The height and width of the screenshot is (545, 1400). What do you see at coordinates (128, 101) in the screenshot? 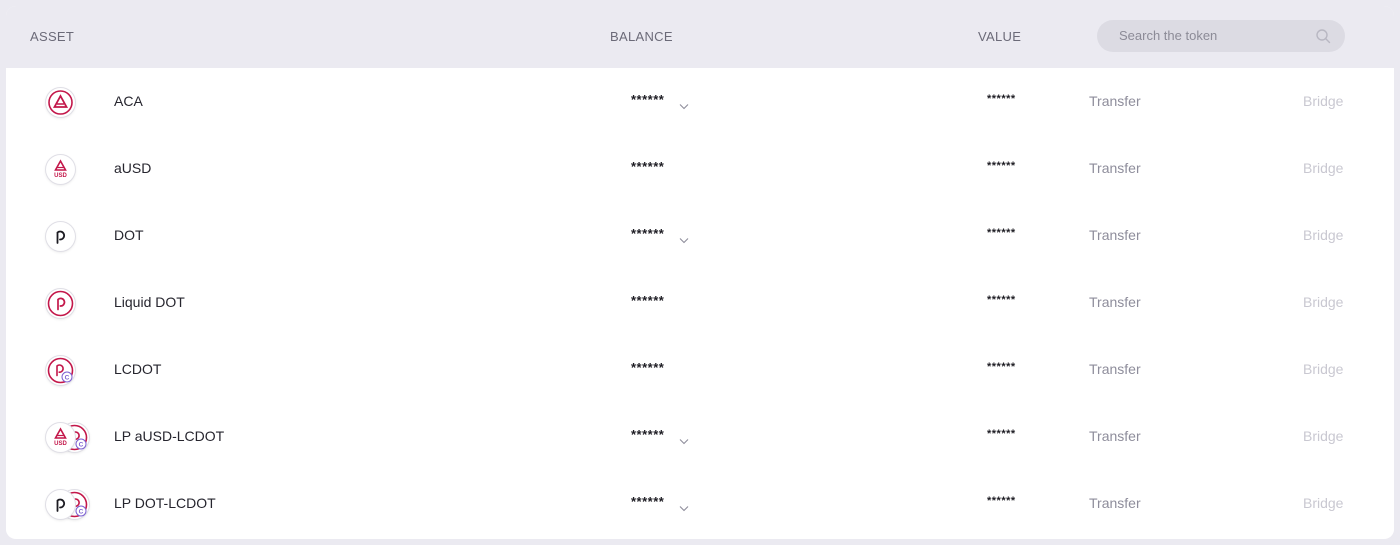
I see `asset-name: ACA` at bounding box center [128, 101].